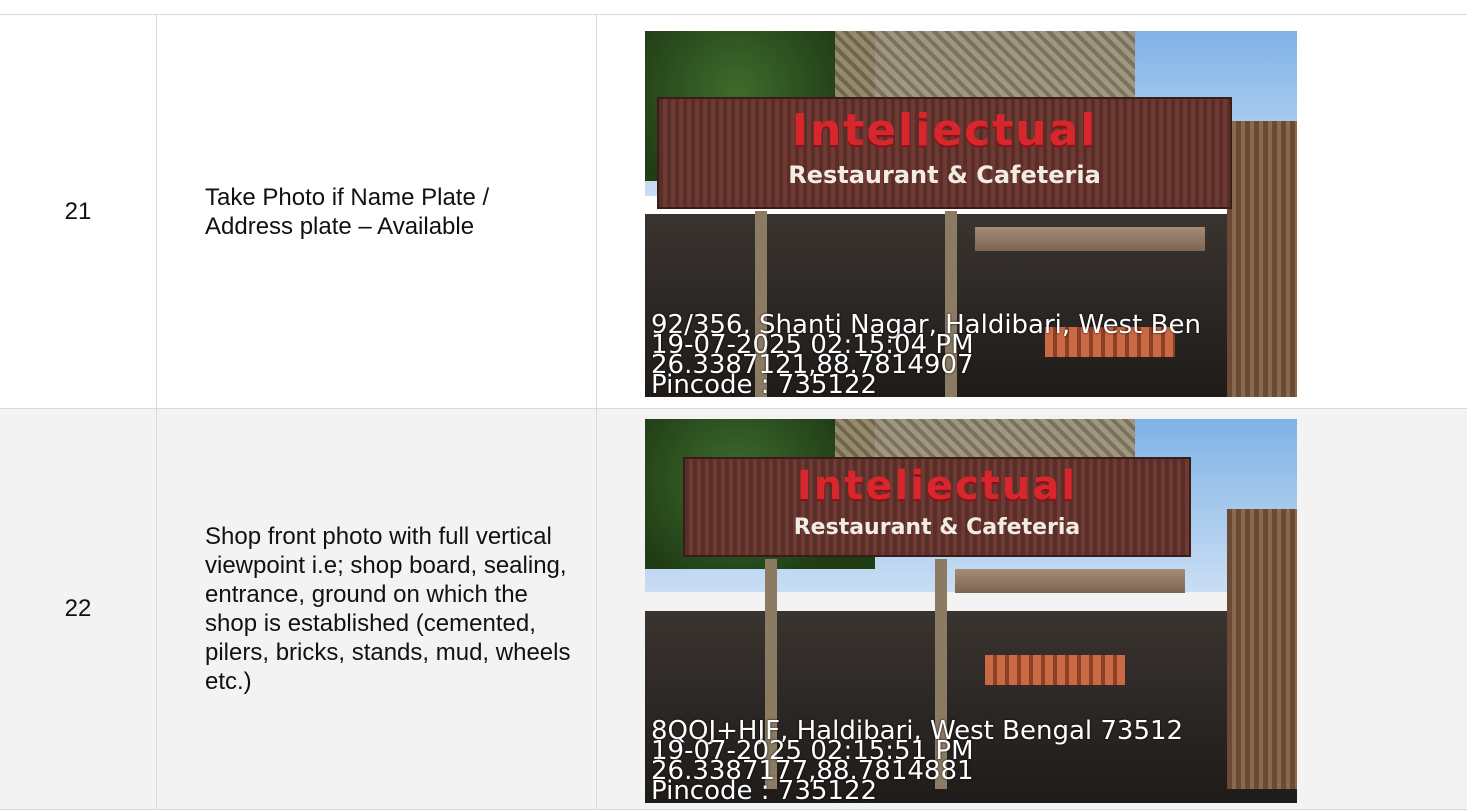 This screenshot has width=1467, height=810. What do you see at coordinates (78, 211) in the screenshot?
I see `row-number: 21` at bounding box center [78, 211].